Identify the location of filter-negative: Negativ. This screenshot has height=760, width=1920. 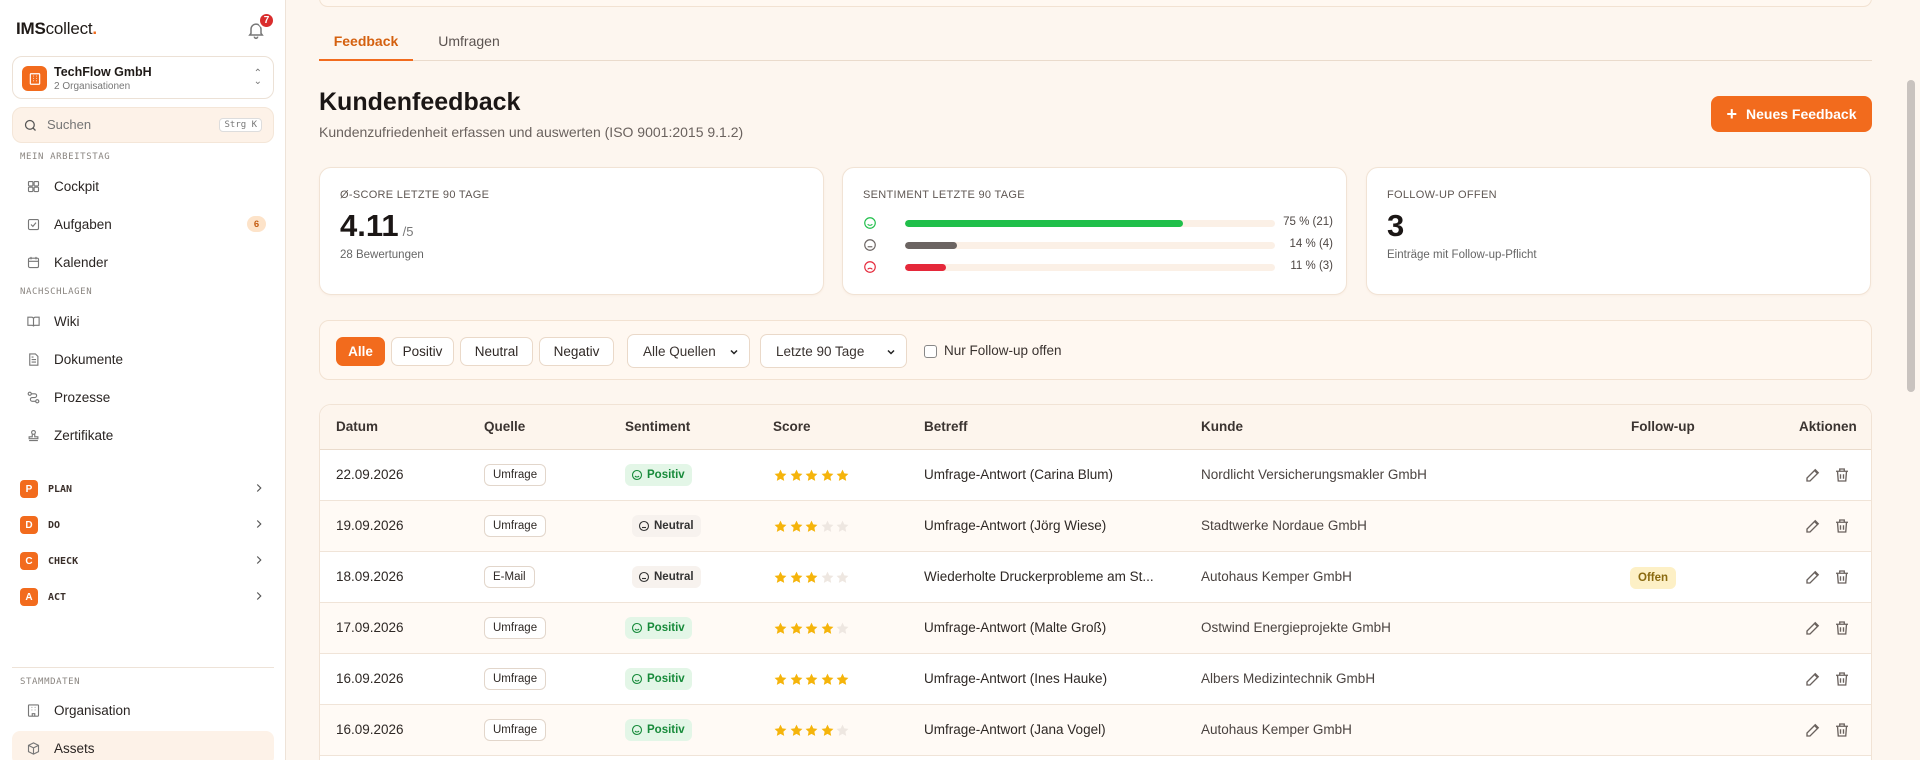
(576, 351).